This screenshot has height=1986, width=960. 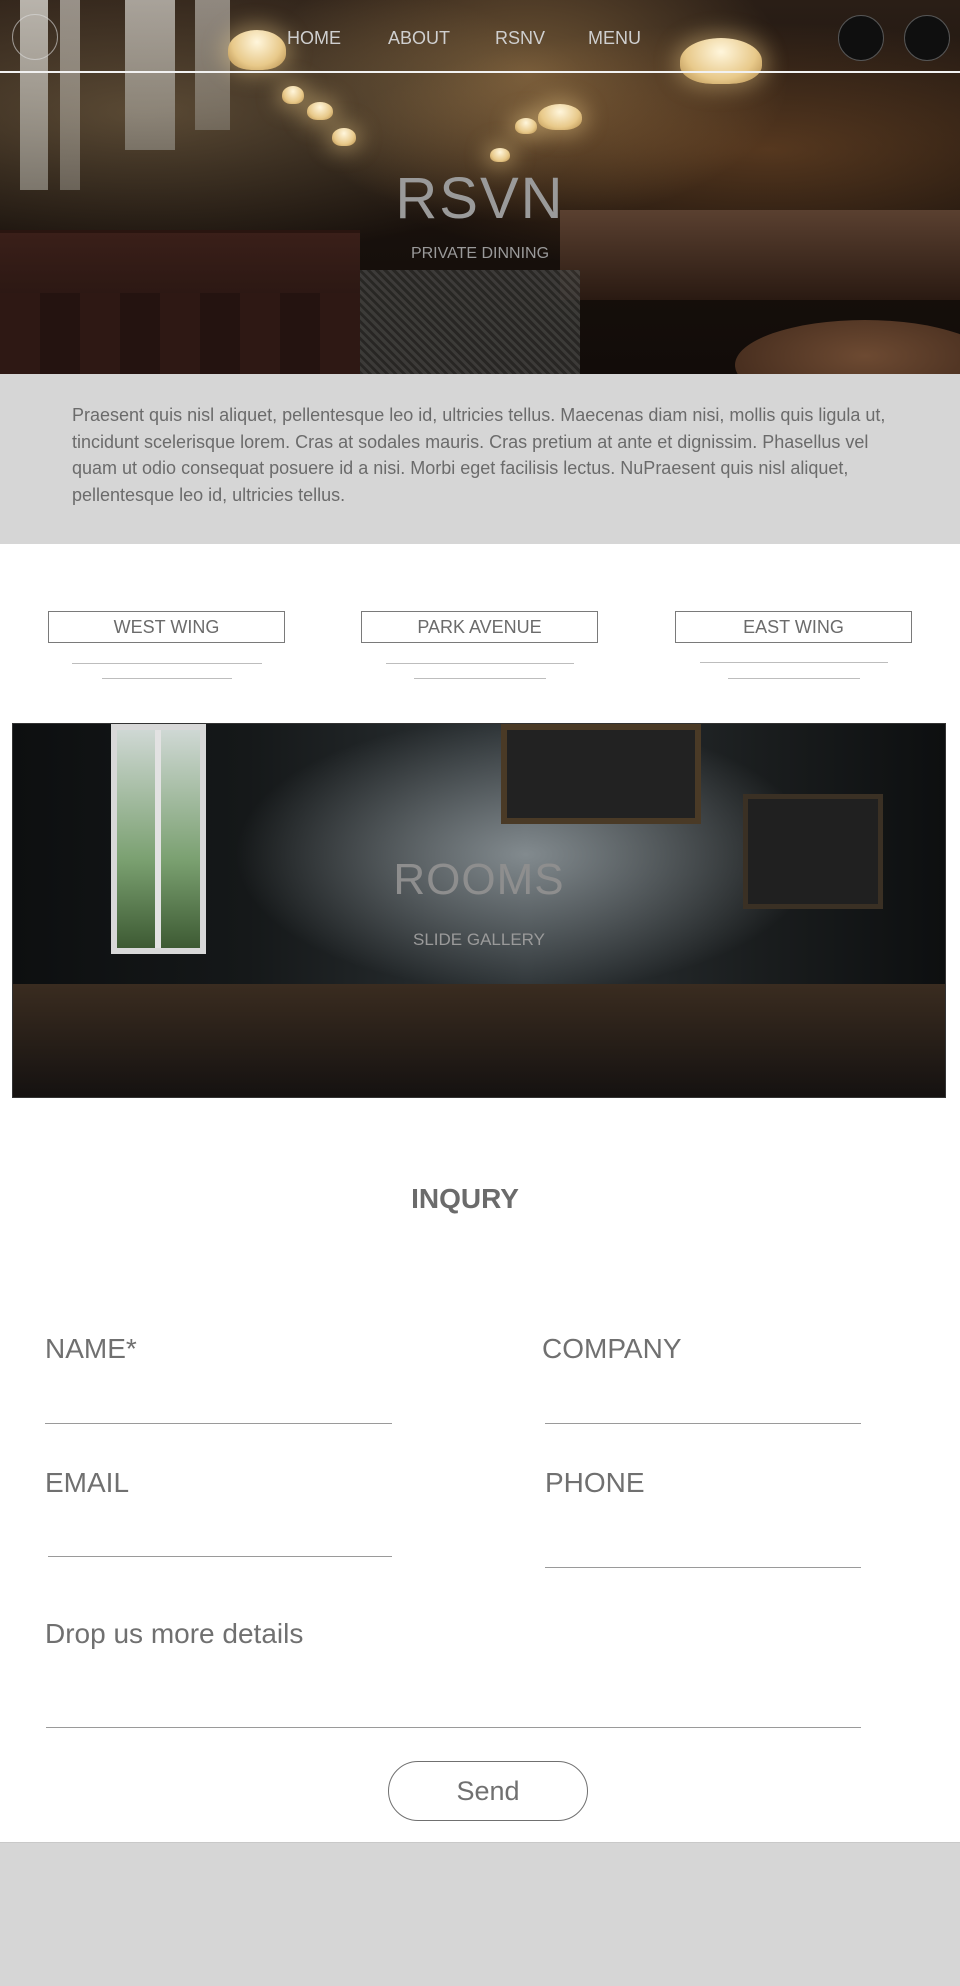 What do you see at coordinates (218, 1423) in the screenshot?
I see `name-field` at bounding box center [218, 1423].